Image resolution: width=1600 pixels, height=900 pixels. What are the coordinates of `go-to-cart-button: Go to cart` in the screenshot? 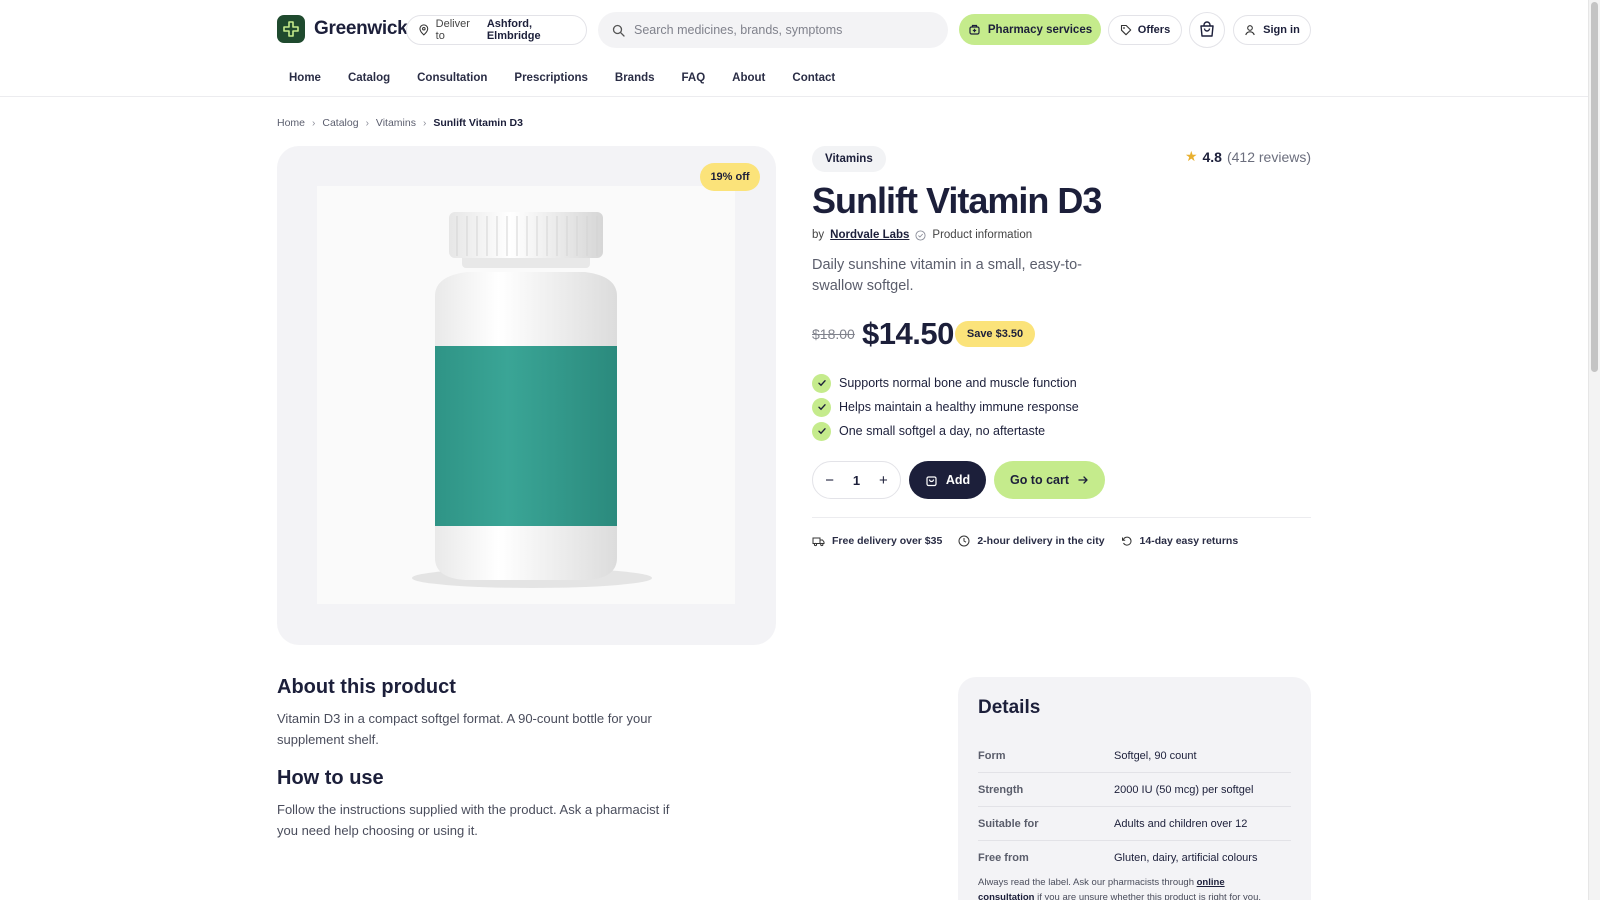 It's located at (1049, 480).